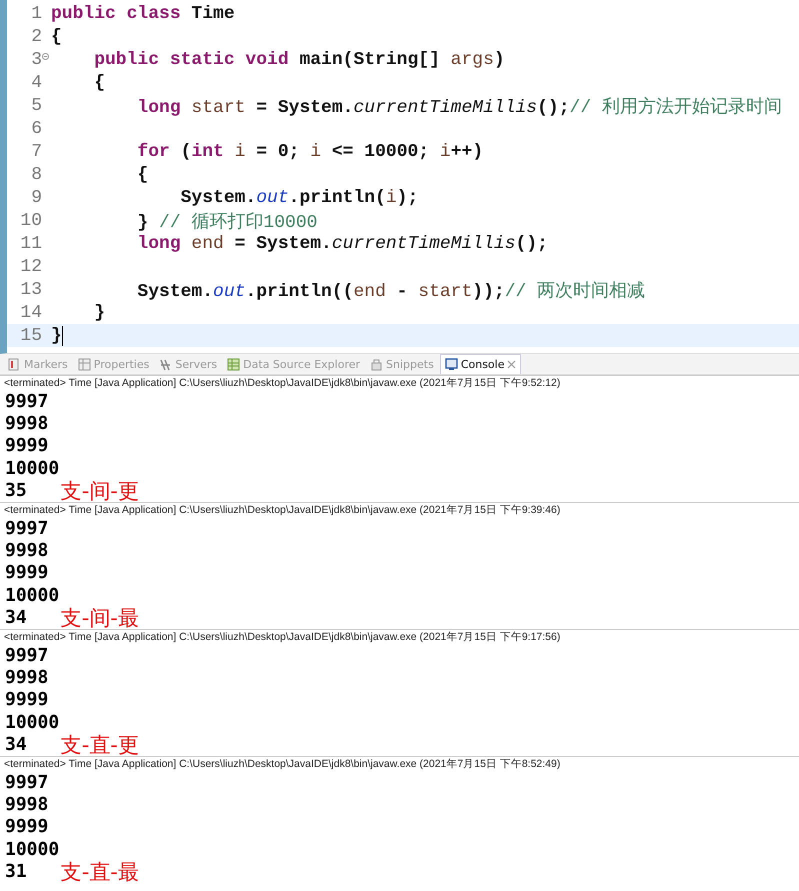 The height and width of the screenshot is (891, 799). Describe the element at coordinates (36, 82) in the screenshot. I see `line-number: 4` at that location.